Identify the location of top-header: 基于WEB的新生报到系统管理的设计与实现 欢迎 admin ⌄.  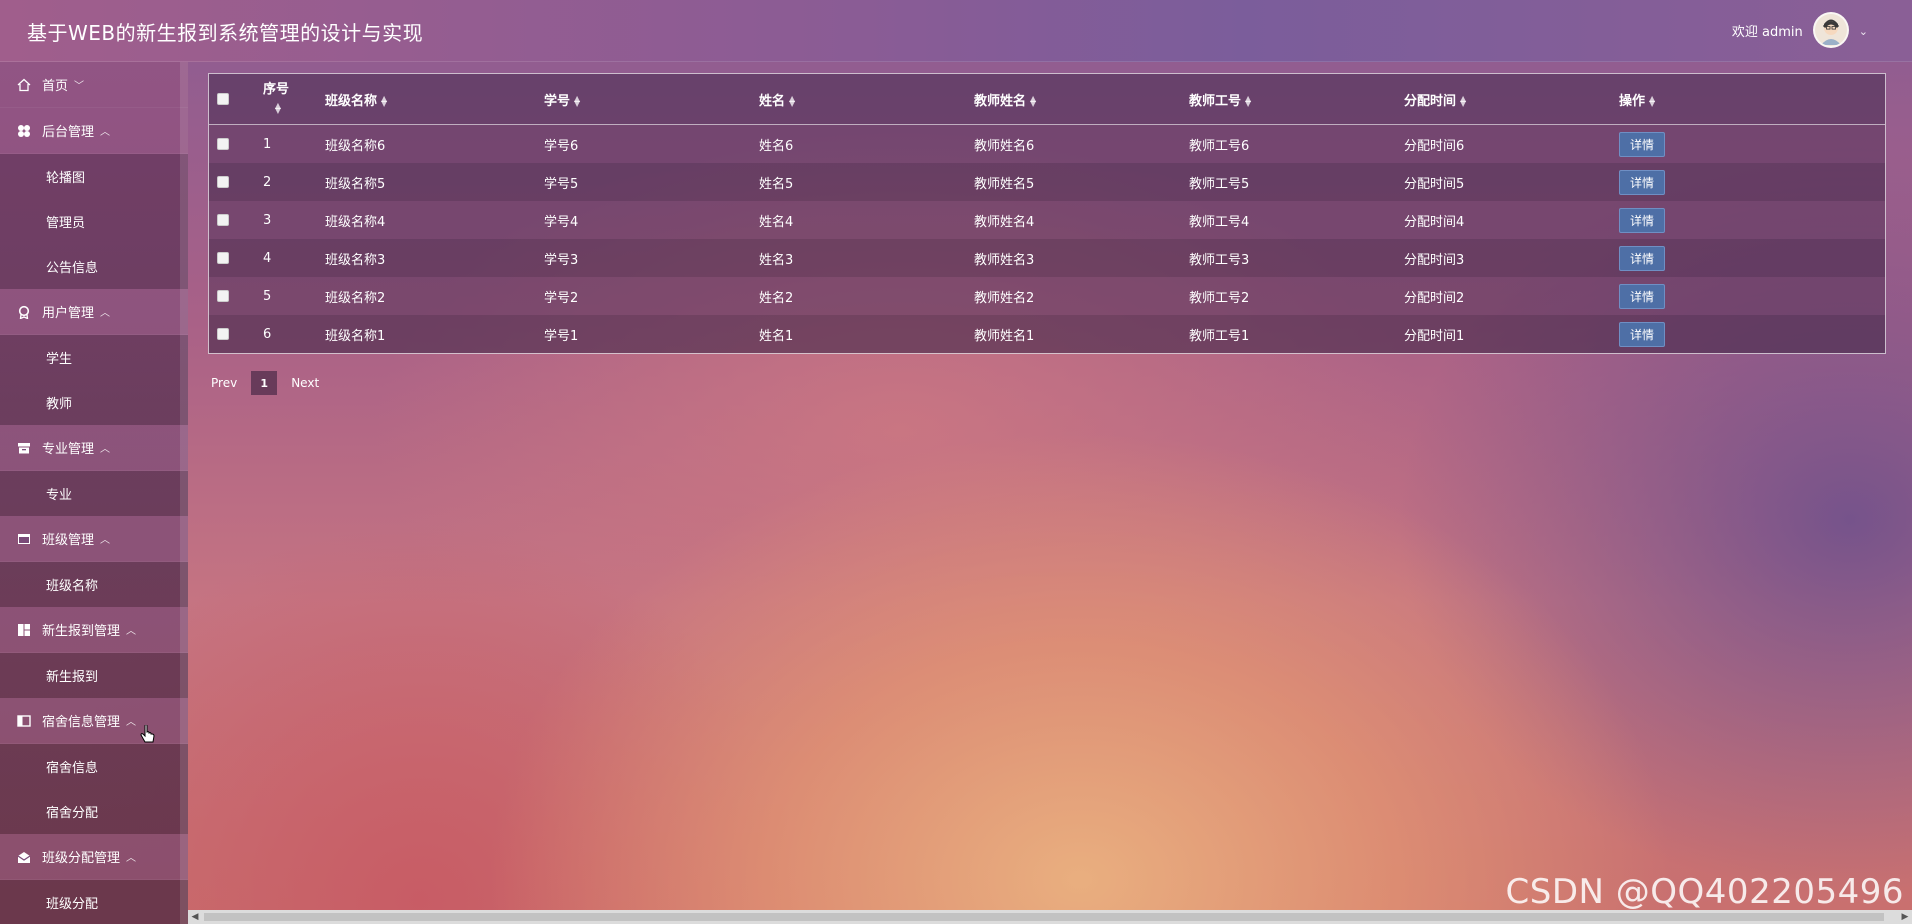
(956, 31).